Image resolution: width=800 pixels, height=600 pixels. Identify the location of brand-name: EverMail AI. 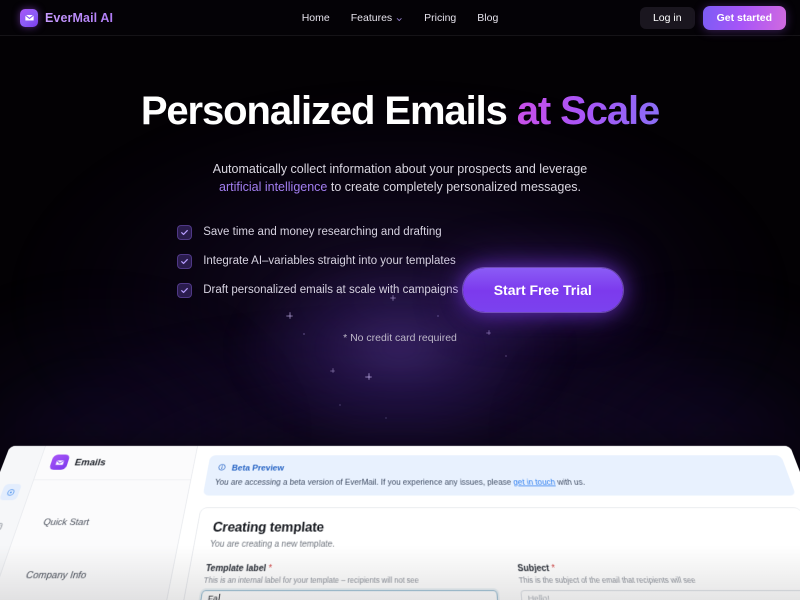
(79, 17).